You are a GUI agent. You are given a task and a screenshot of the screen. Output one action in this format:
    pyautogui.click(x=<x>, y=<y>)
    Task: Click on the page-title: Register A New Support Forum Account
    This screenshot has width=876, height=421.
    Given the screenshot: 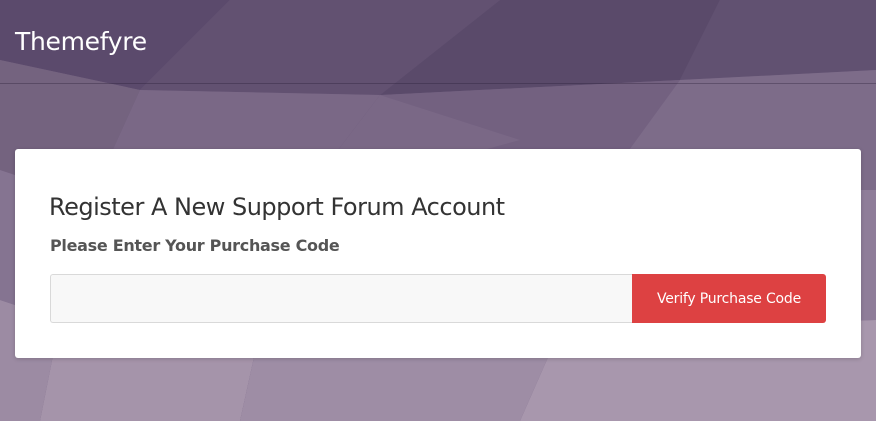 What is the action you would take?
    pyautogui.click(x=277, y=207)
    